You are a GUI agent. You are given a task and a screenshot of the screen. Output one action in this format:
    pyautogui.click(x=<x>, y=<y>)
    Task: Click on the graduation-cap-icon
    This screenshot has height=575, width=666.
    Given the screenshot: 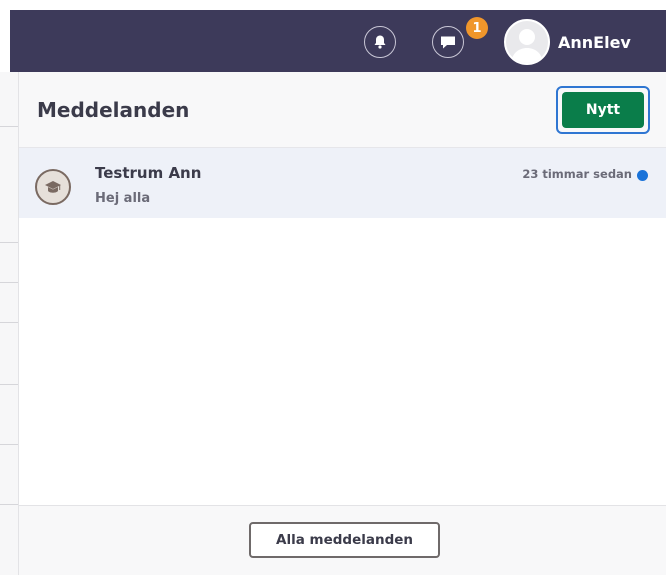 What is the action you would take?
    pyautogui.click(x=53, y=187)
    